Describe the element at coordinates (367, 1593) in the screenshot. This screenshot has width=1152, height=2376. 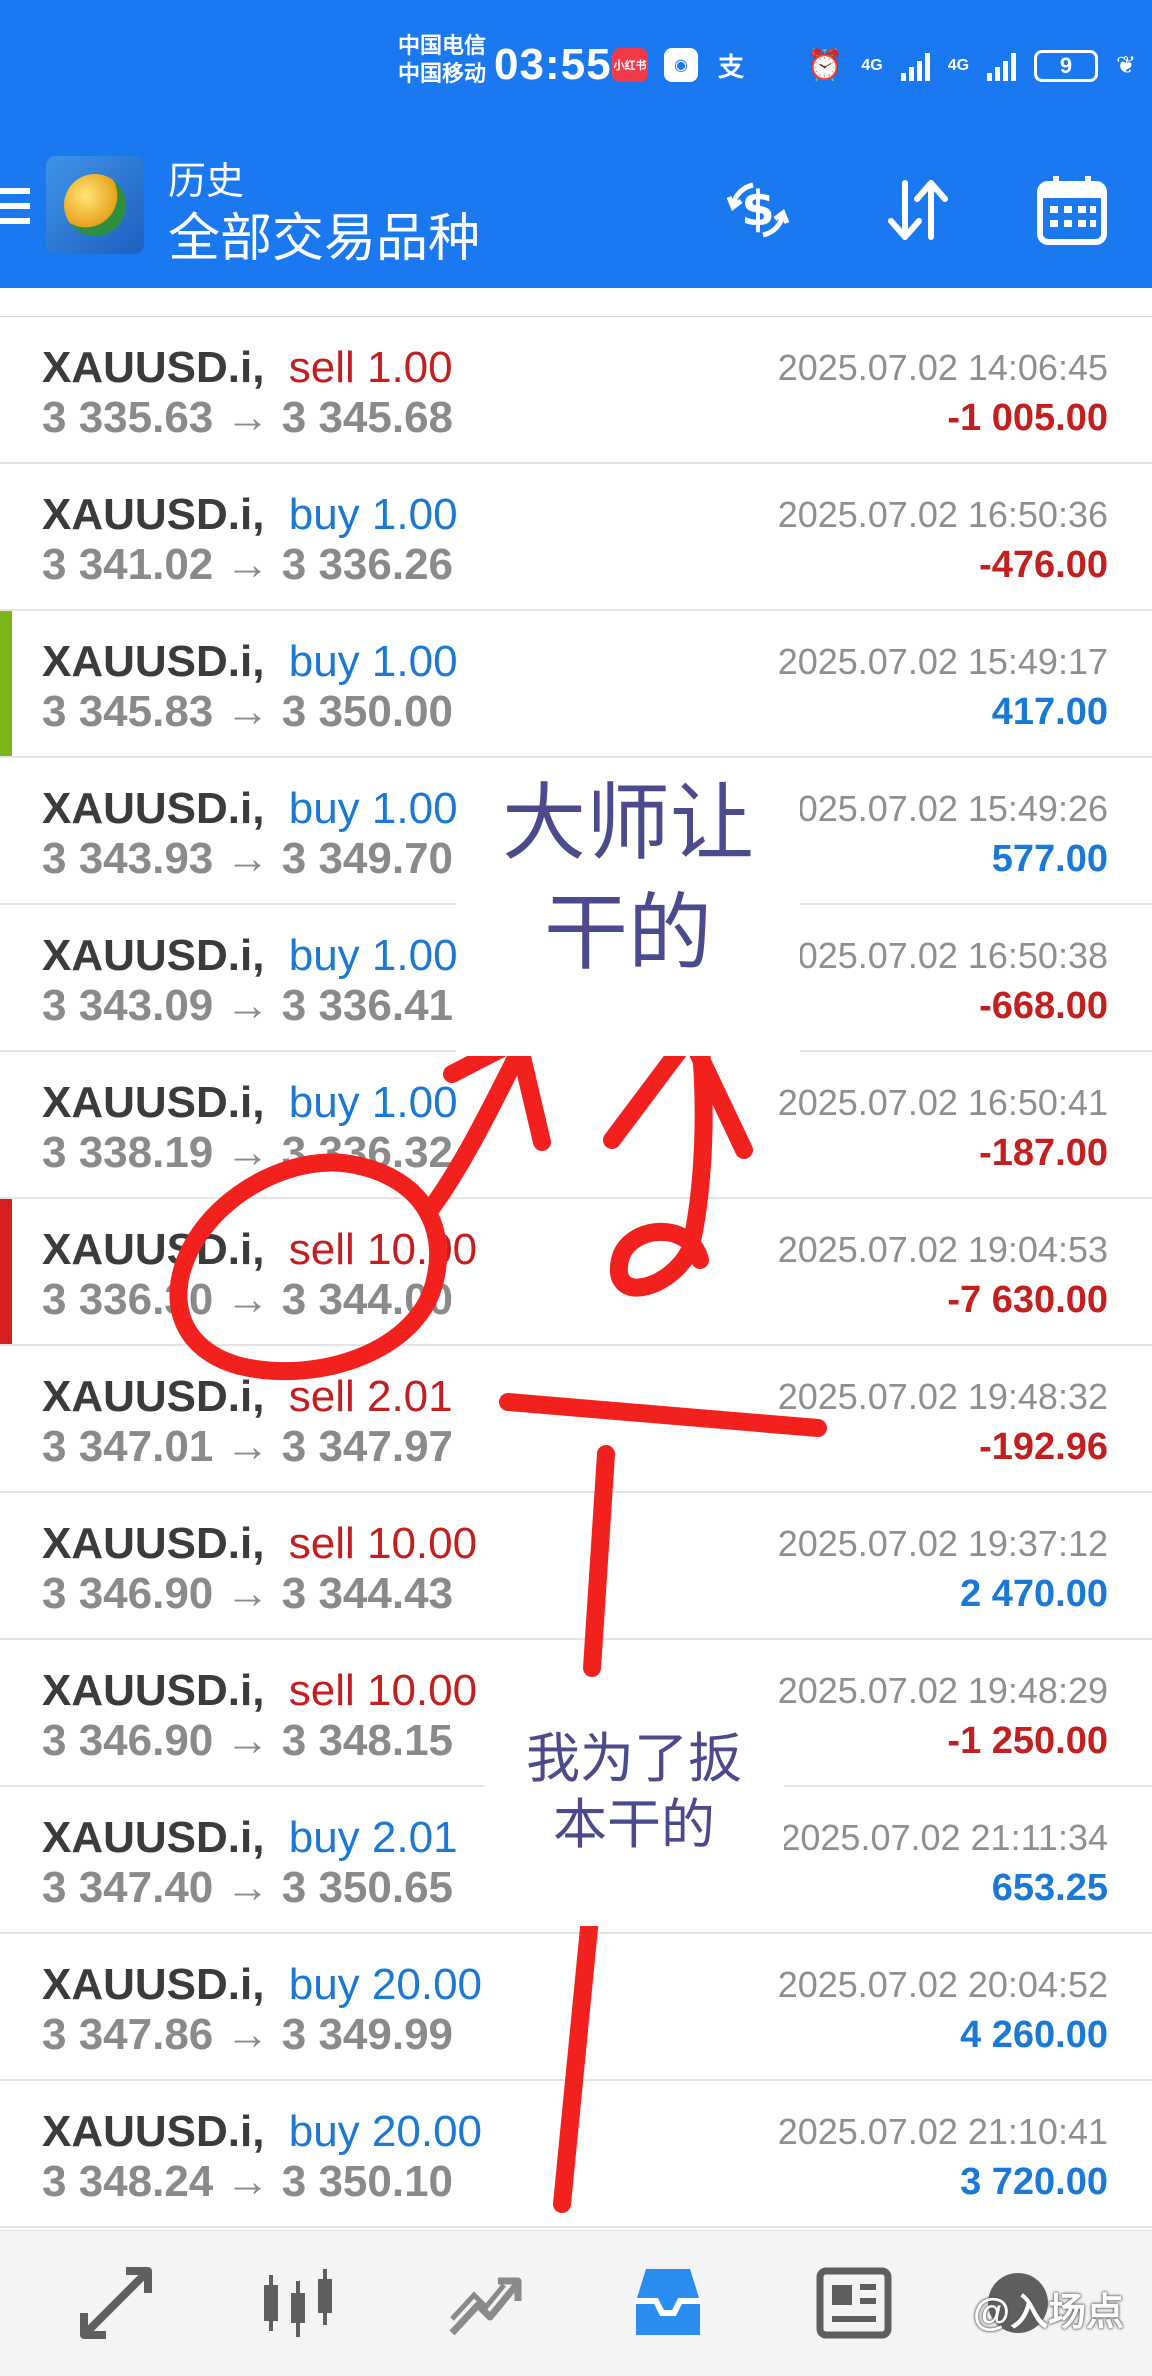
I see `close-price: 3 344.43` at that location.